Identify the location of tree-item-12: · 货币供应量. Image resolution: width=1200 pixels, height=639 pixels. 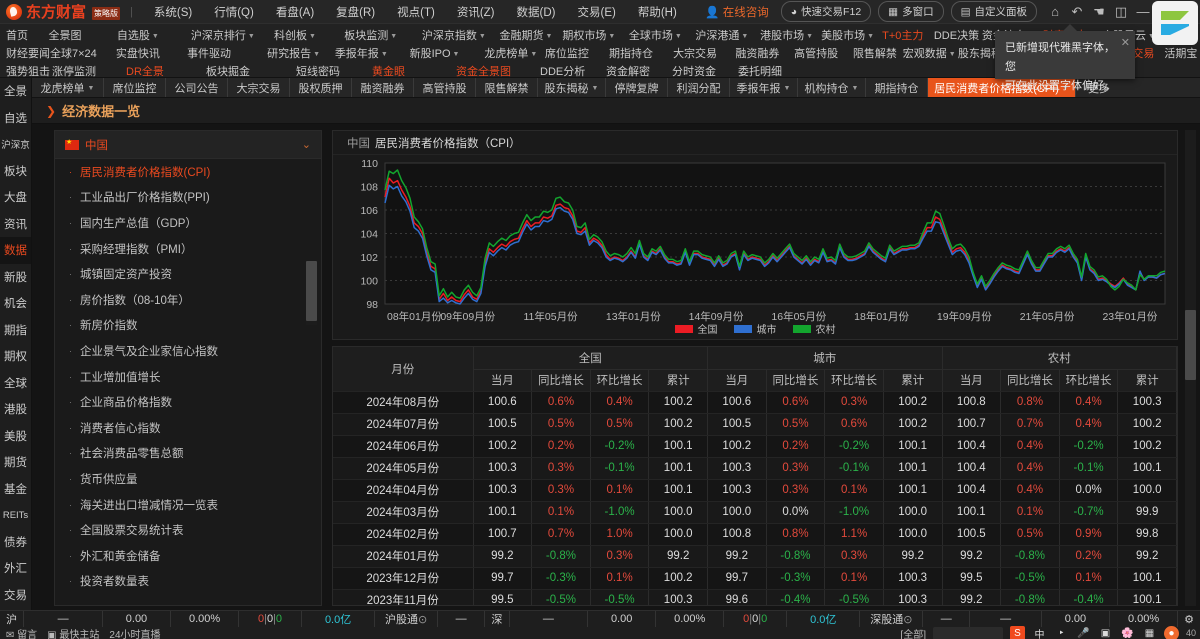
(188, 479).